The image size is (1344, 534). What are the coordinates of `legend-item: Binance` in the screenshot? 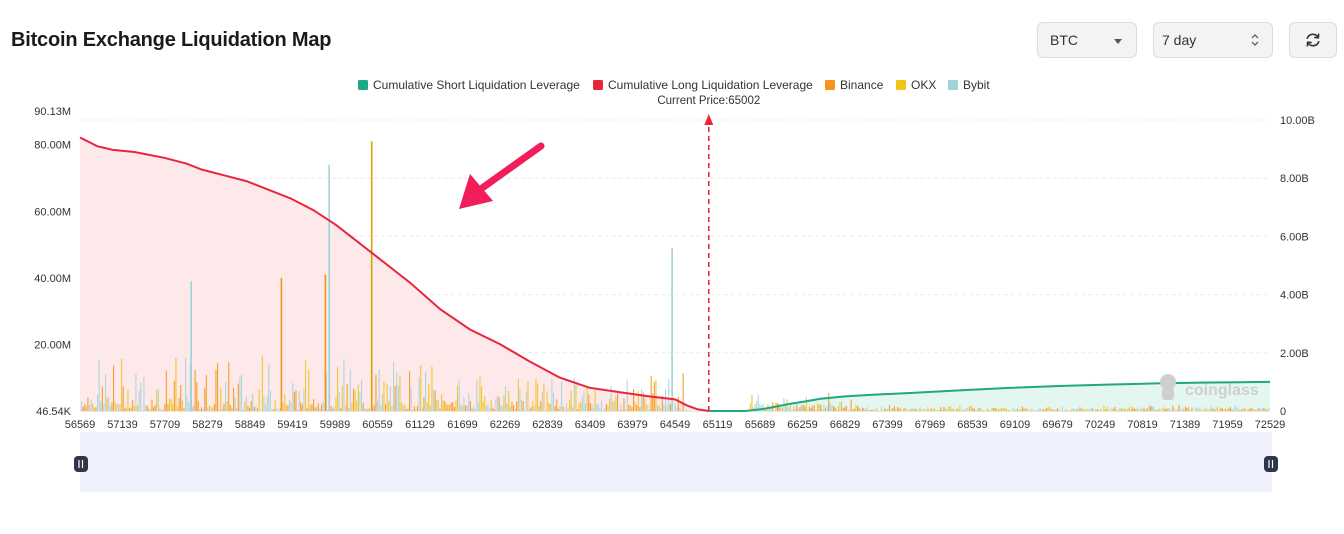 It's located at (862, 85).